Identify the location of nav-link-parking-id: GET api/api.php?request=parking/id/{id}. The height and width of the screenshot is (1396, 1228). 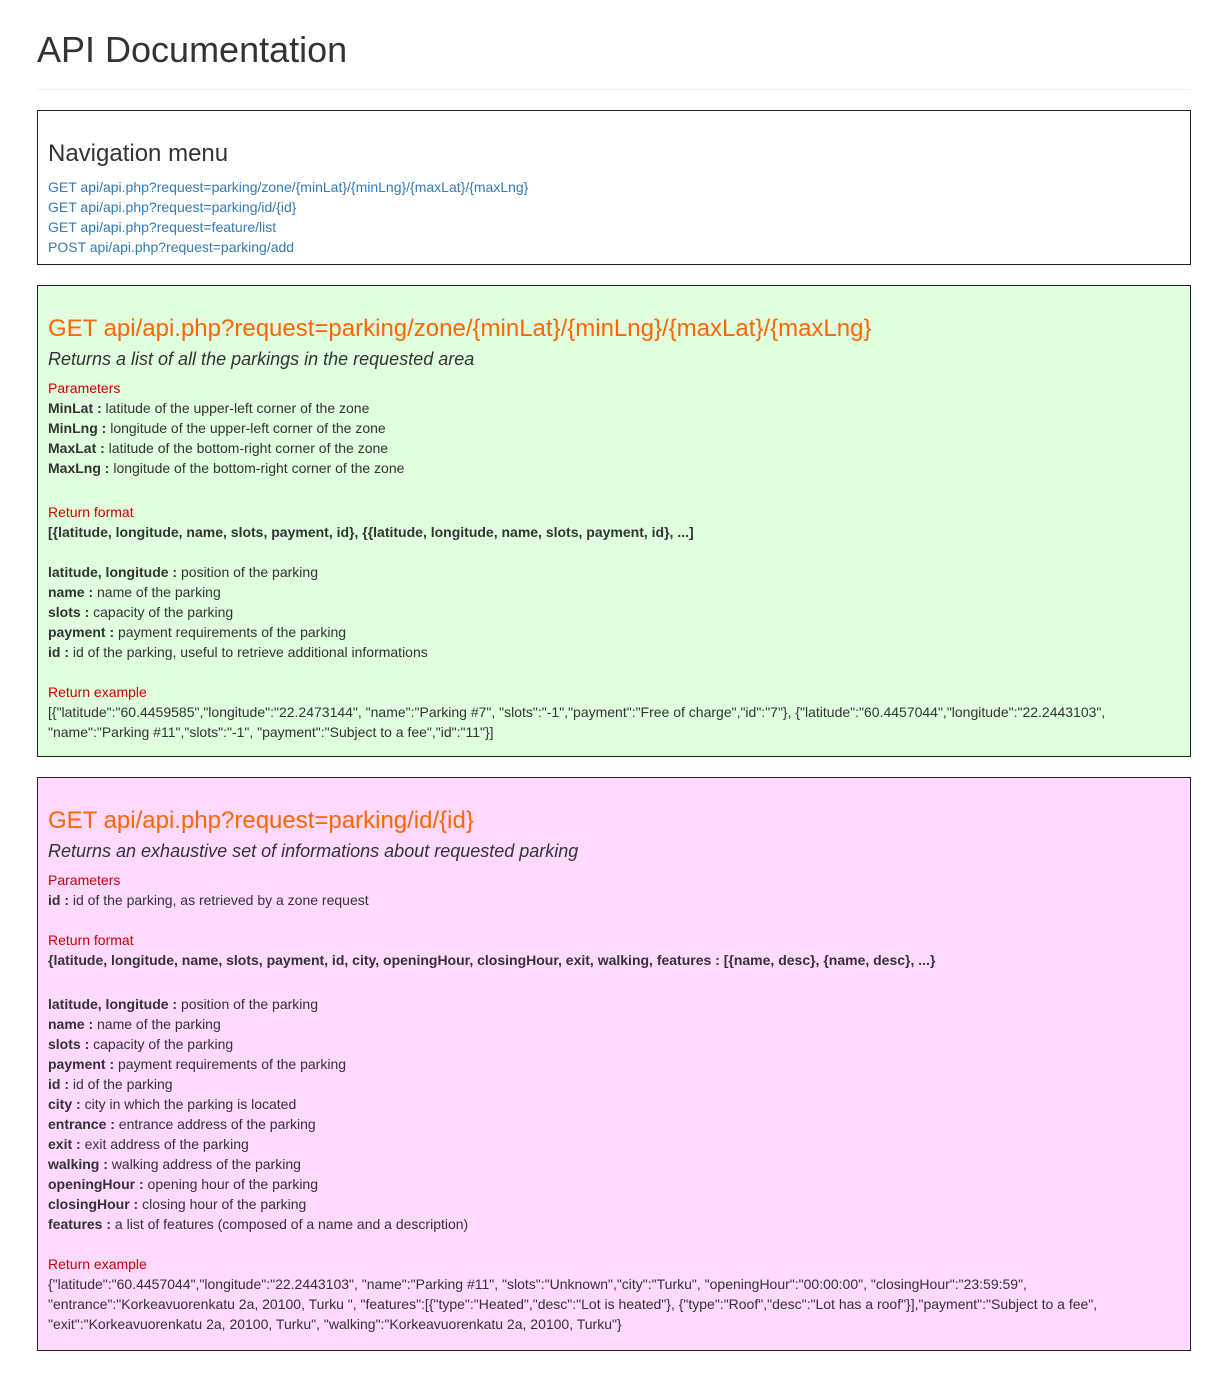
(614, 207).